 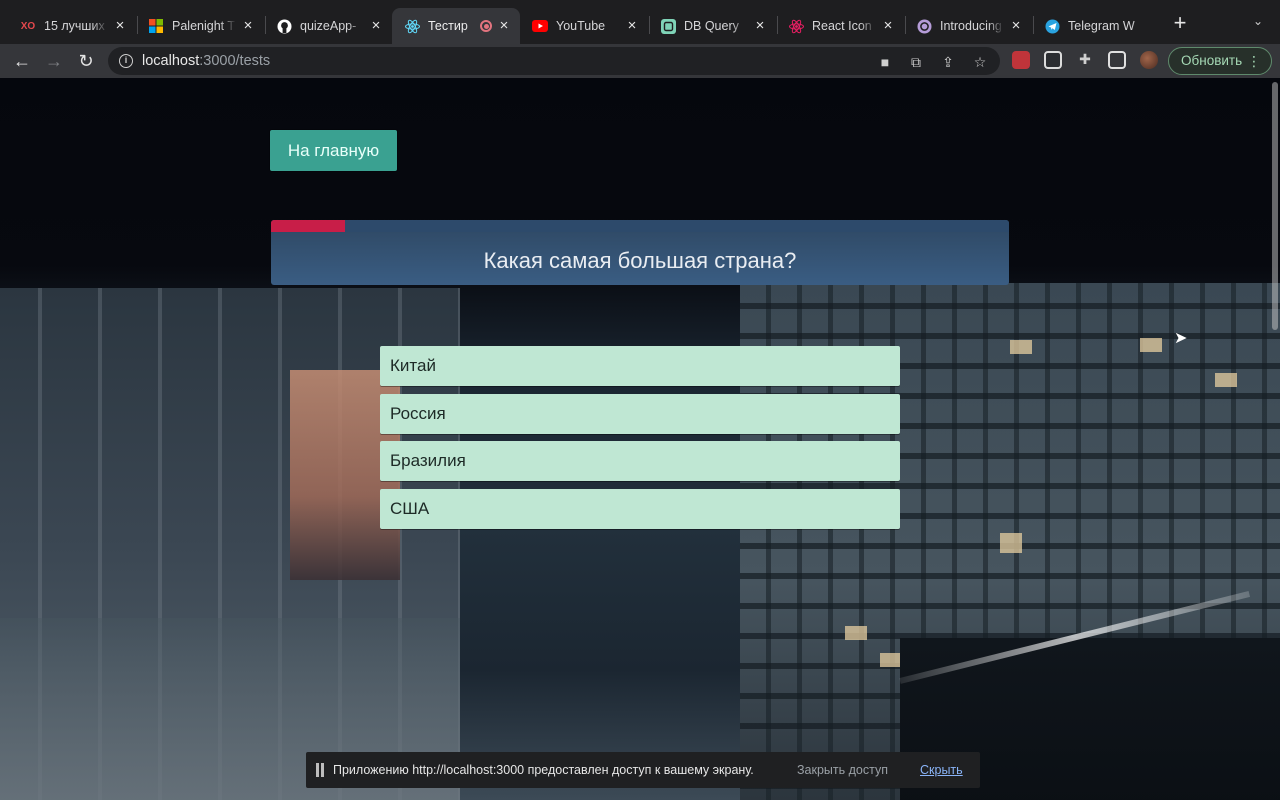 I want to click on side-panel-icon, so click(x=1117, y=60).